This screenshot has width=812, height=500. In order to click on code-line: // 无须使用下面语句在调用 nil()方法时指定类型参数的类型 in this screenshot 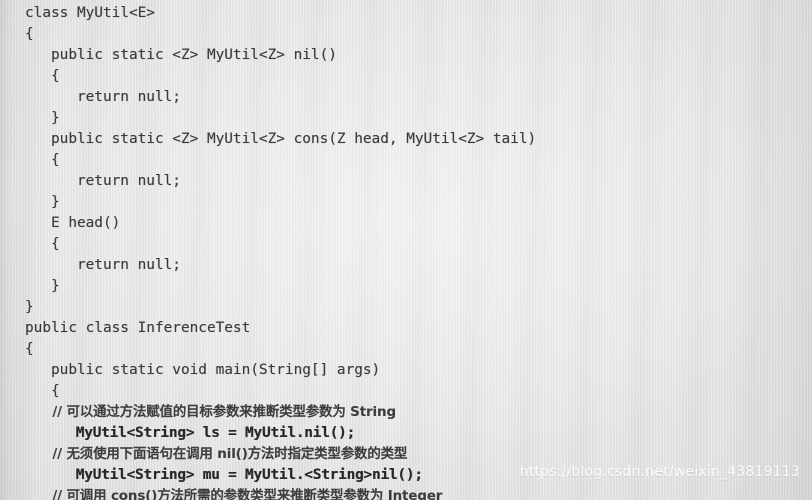, I will do `click(216, 454)`.